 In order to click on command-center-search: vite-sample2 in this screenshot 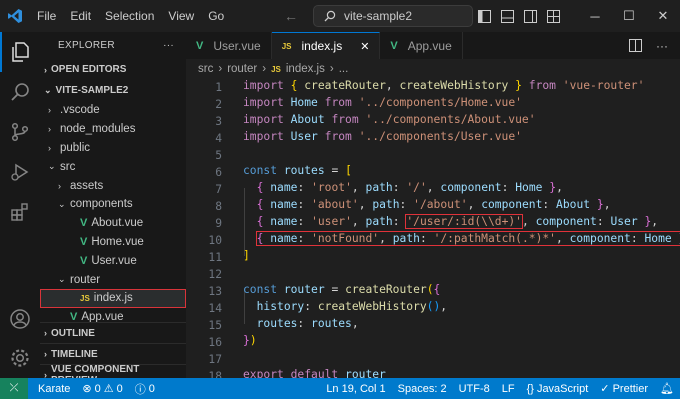, I will do `click(393, 16)`.